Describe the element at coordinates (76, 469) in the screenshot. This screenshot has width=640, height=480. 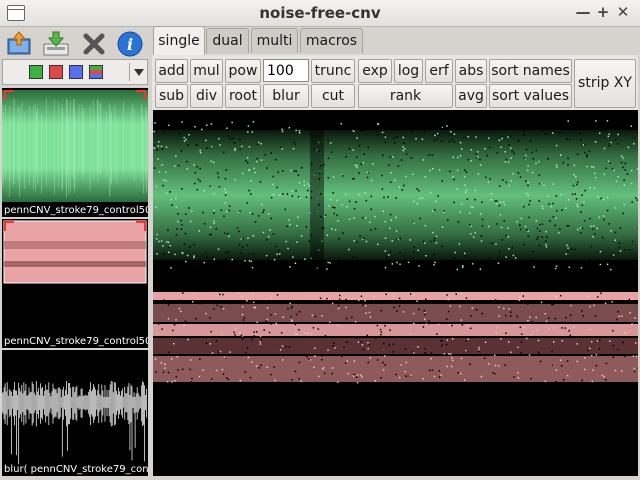
I see `thumbnail-3-caption: blur( pennCNV_stroke79_cont` at that location.